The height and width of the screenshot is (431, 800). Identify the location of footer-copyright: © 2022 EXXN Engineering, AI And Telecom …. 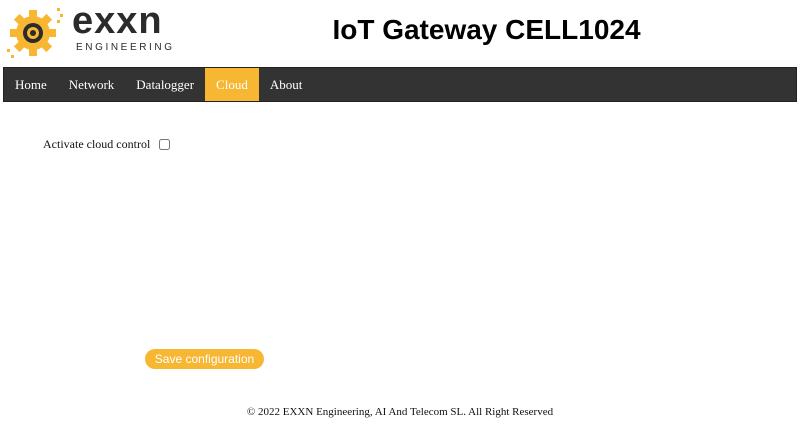
(400, 412).